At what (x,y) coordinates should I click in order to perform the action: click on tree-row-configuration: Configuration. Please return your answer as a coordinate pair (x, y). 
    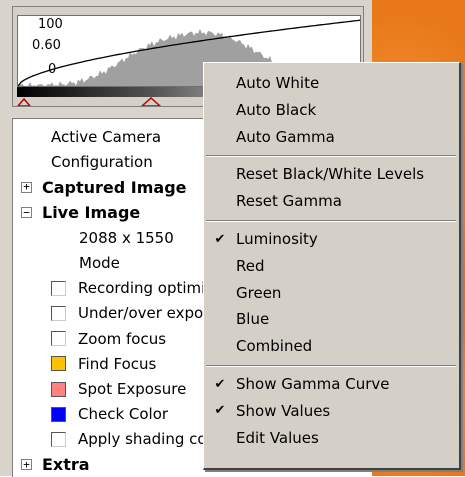
    Looking at the image, I should click on (102, 162).